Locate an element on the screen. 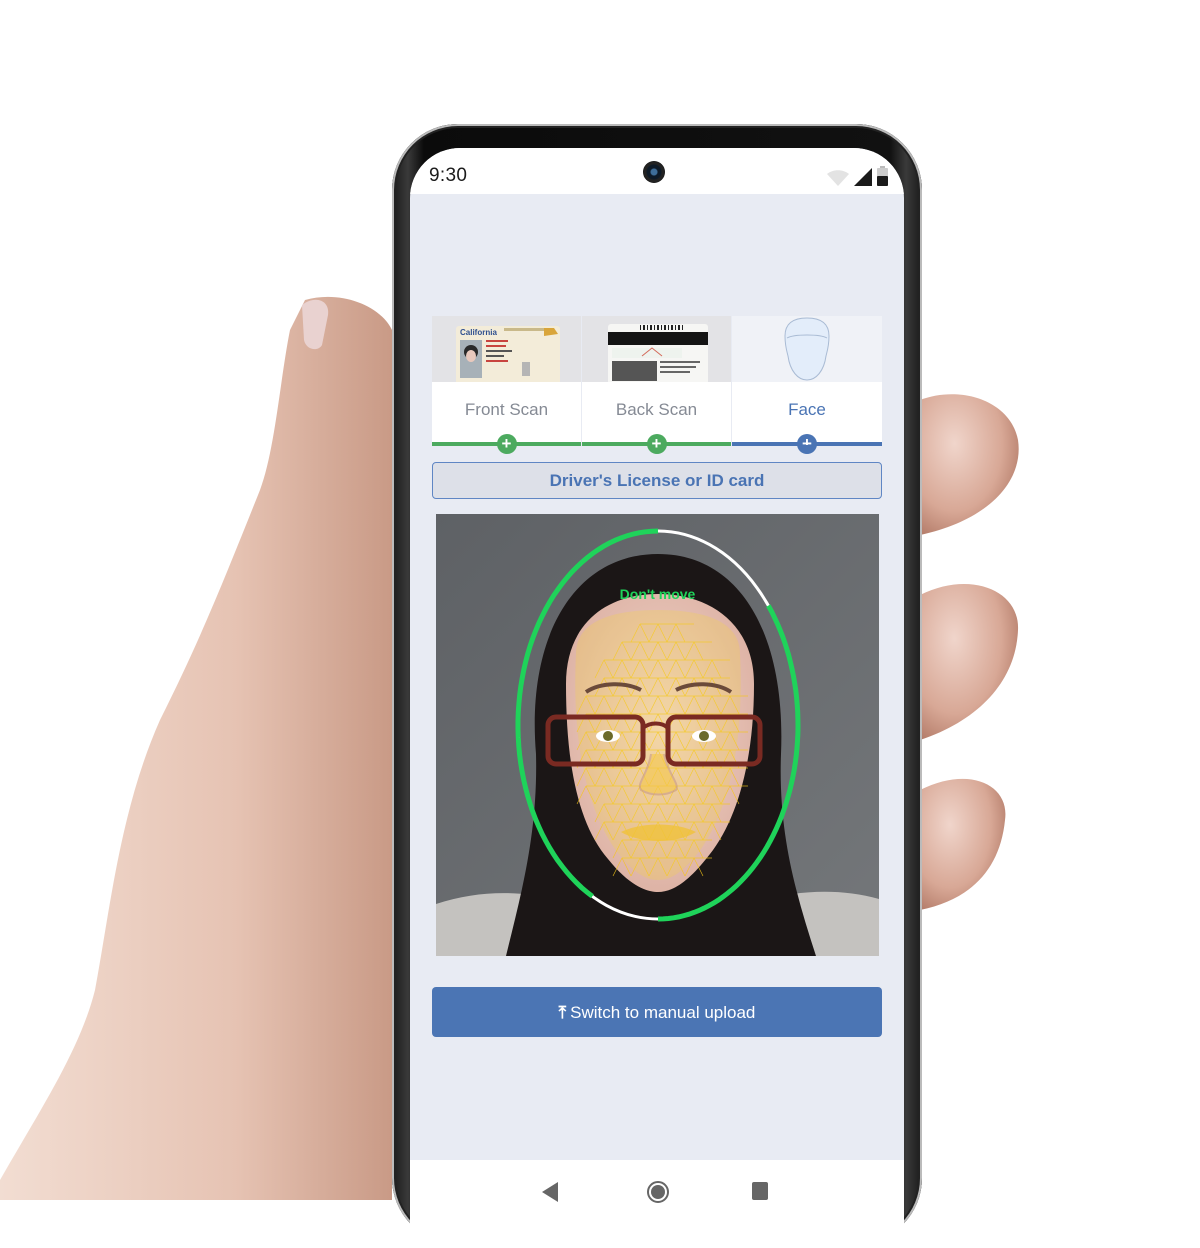 The height and width of the screenshot is (1248, 1200). home-icon is located at coordinates (658, 1194).